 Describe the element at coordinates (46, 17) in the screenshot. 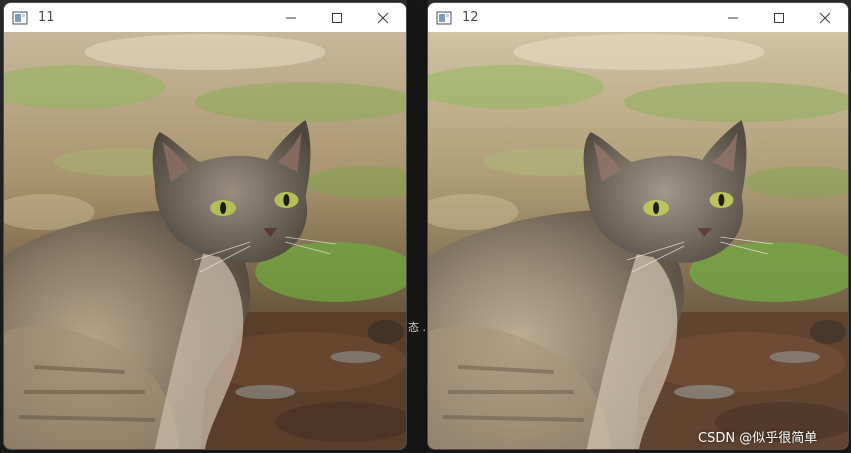

I see `window-title: 11` at that location.